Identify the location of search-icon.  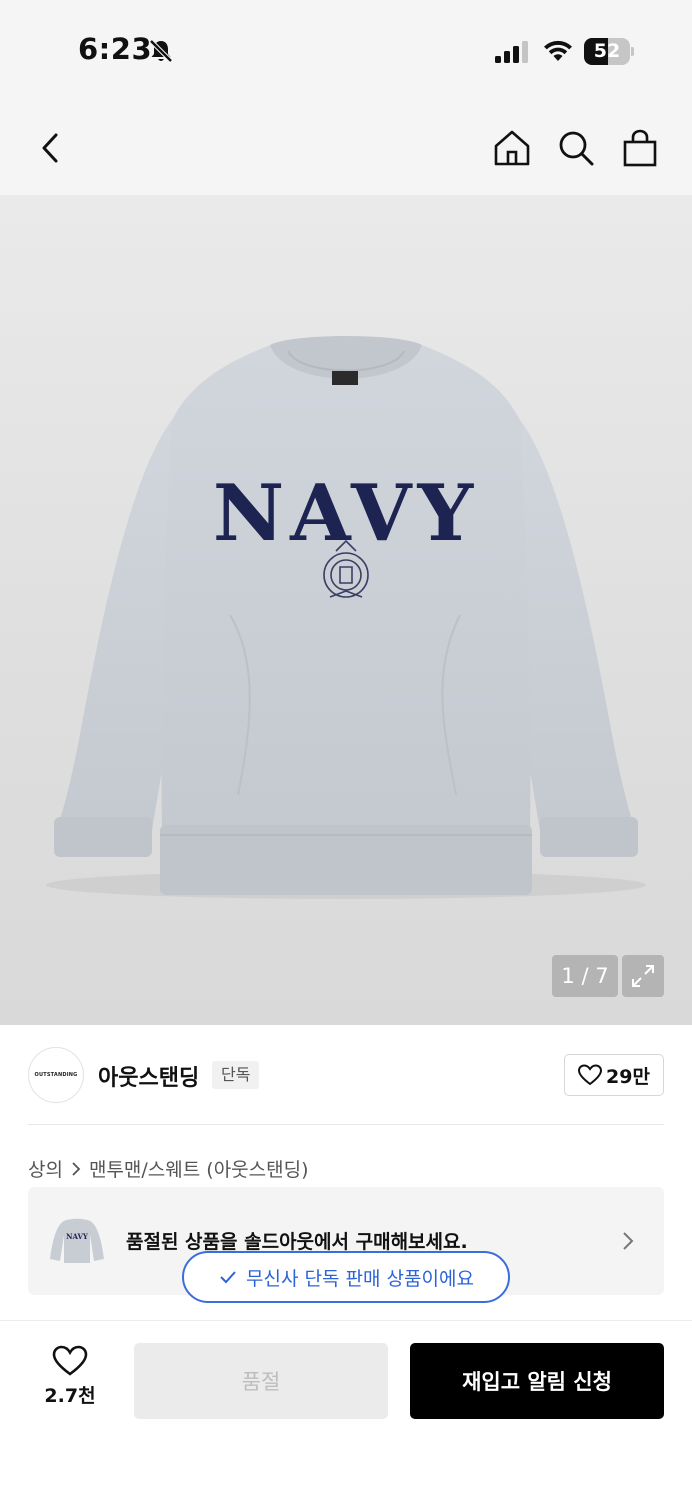
(576, 148).